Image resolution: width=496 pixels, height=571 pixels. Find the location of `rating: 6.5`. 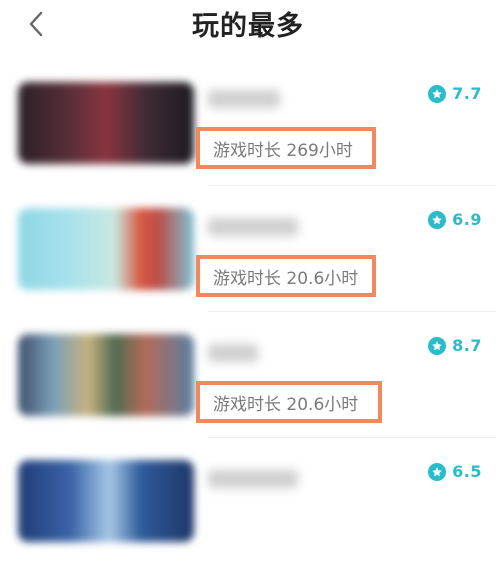

rating: 6.5 is located at coordinates (455, 471).